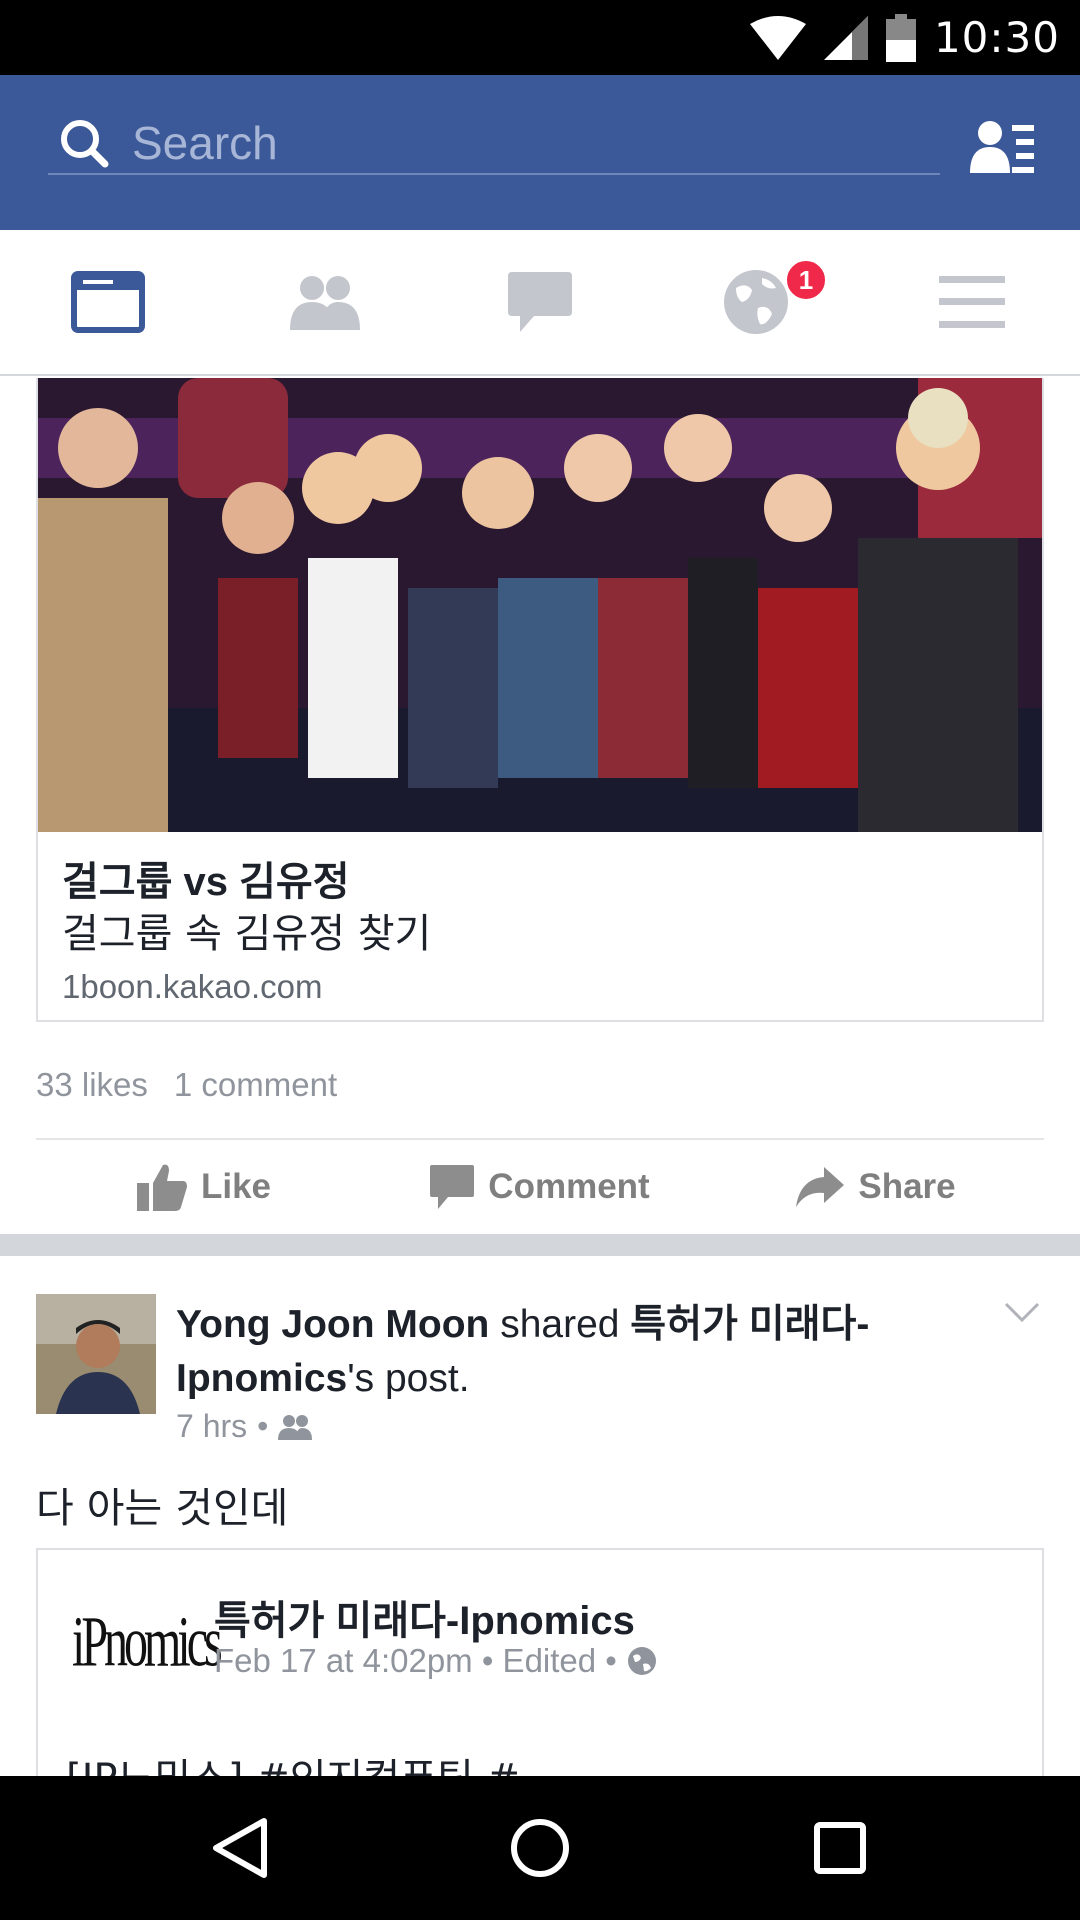 This screenshot has height=1920, width=1080. Describe the element at coordinates (806, 280) in the screenshot. I see `notification-badge: 1` at that location.